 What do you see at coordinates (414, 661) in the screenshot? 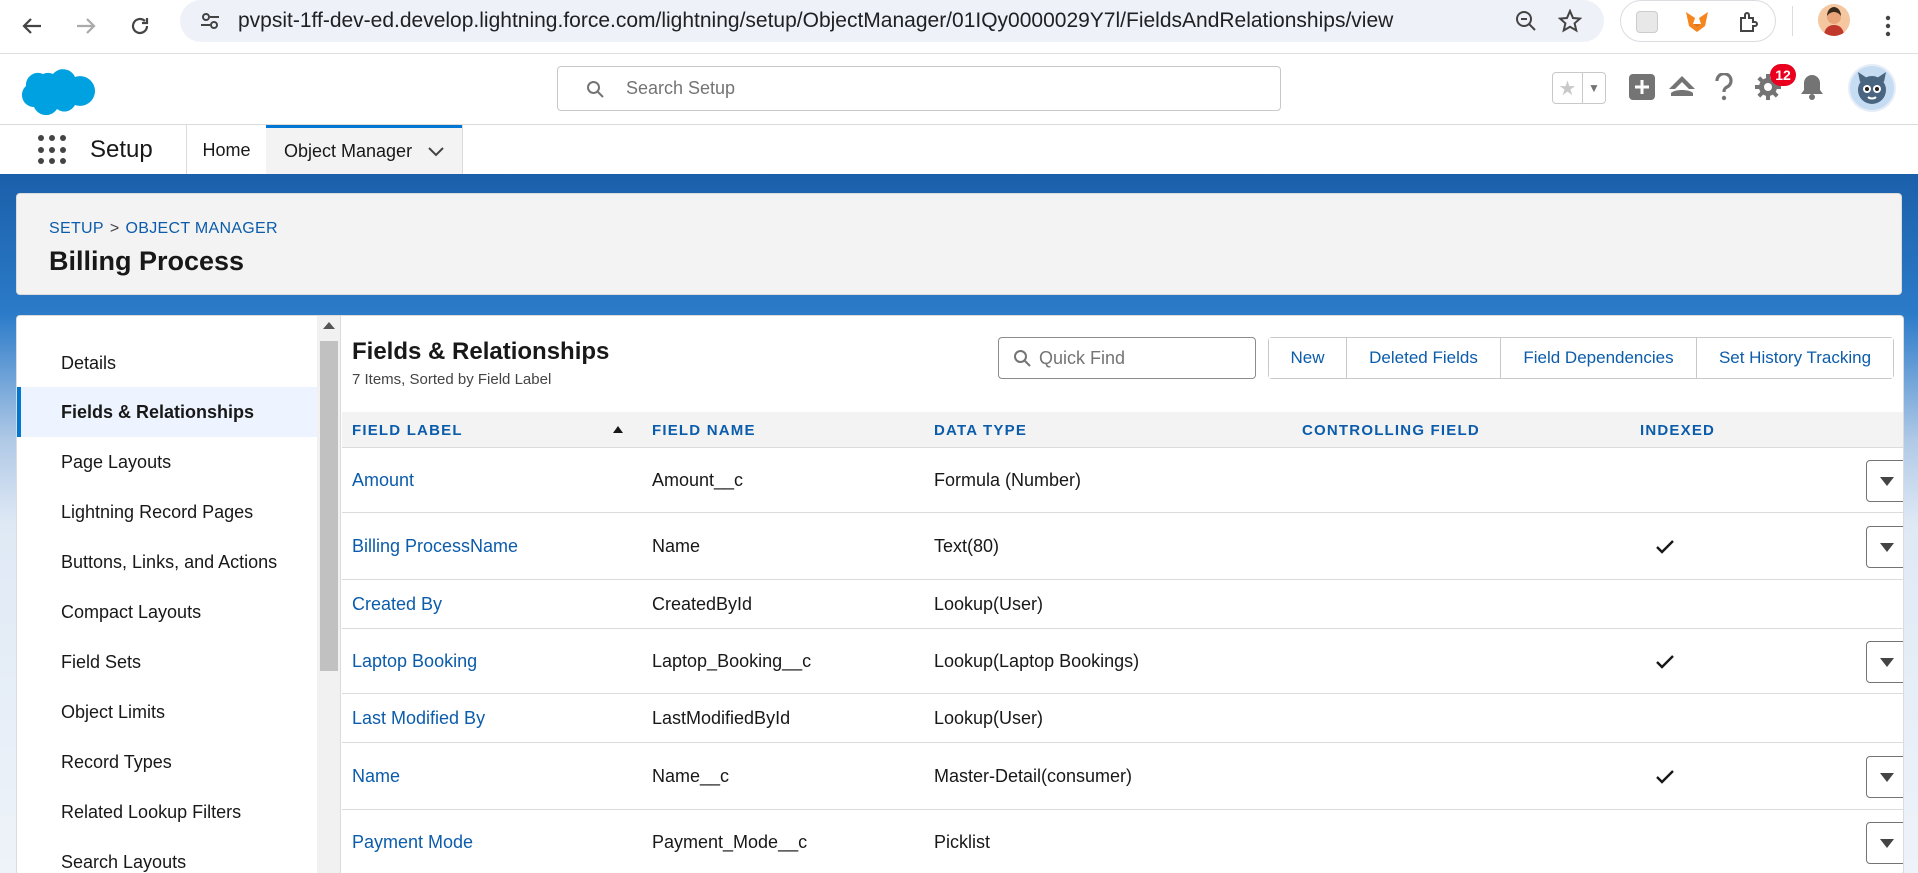
I see `field-label-link: Laptop Booking` at bounding box center [414, 661].